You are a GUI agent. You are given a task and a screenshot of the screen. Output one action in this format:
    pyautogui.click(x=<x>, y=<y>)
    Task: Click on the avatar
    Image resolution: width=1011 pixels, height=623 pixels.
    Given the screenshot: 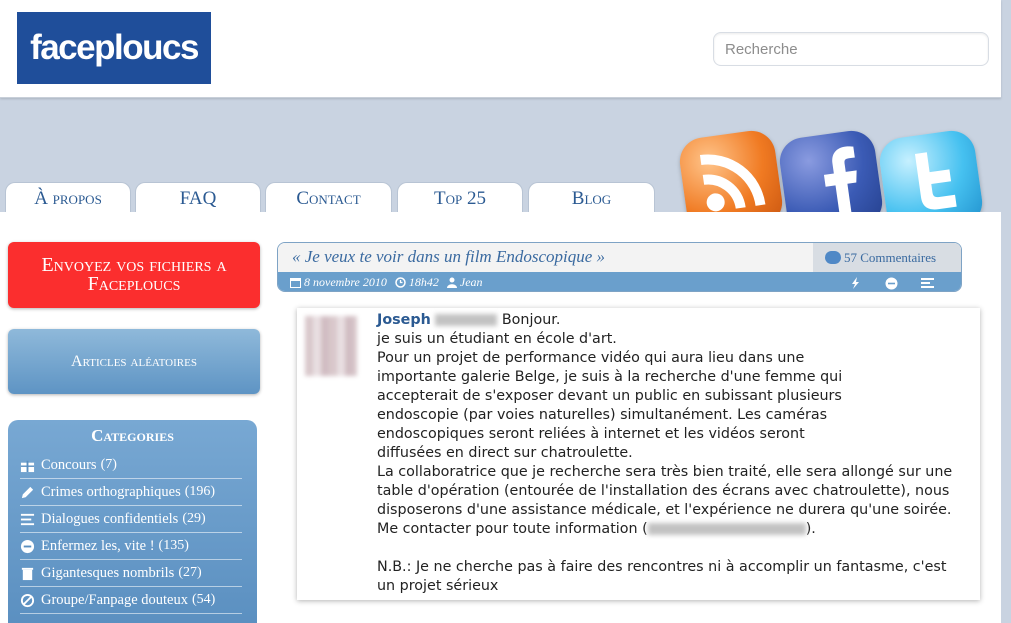 What is the action you would take?
    pyautogui.click(x=331, y=346)
    